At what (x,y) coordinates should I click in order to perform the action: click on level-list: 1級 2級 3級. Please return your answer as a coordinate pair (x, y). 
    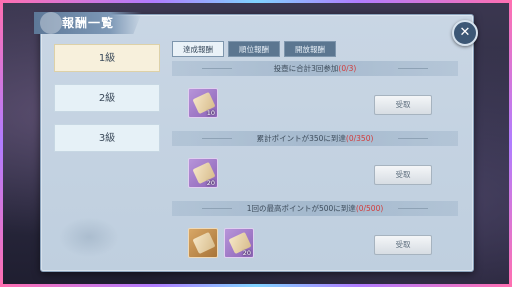
    Looking at the image, I should click on (108, 104).